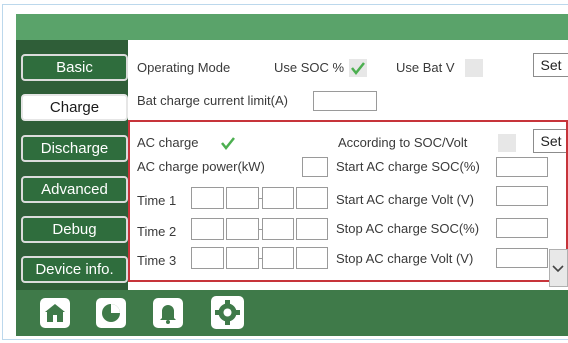  What do you see at coordinates (74, 269) in the screenshot?
I see `sidebar-item-device-info: Device info.` at bounding box center [74, 269].